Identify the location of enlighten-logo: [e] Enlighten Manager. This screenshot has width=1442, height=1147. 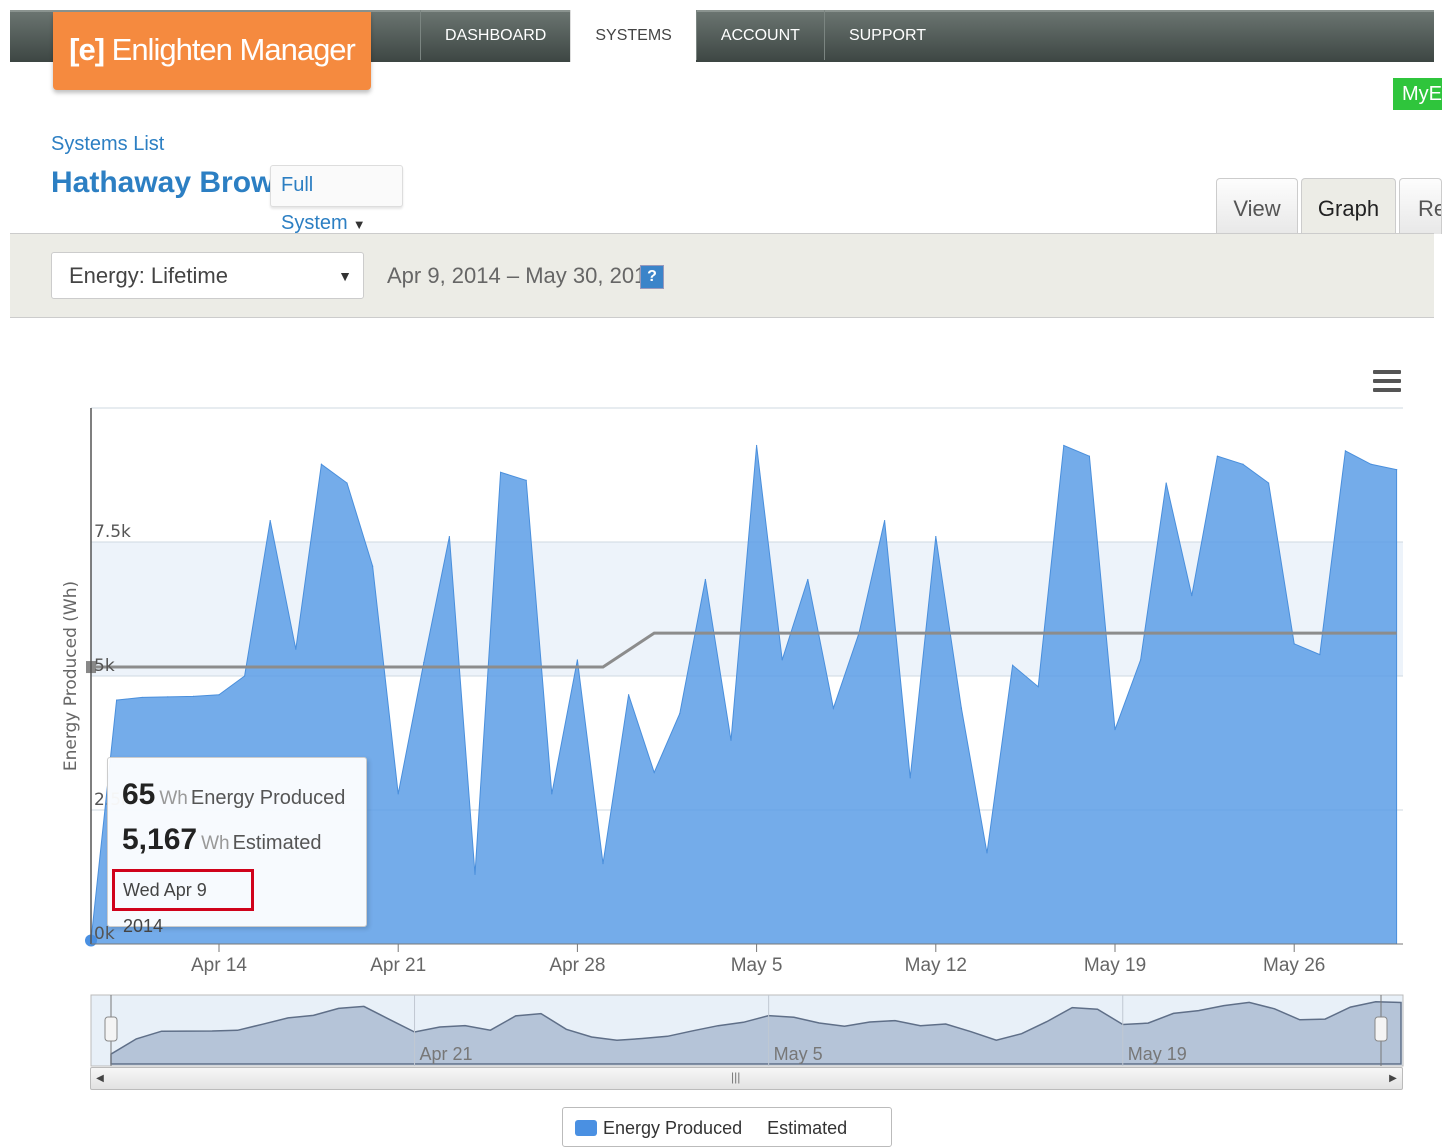
(212, 51).